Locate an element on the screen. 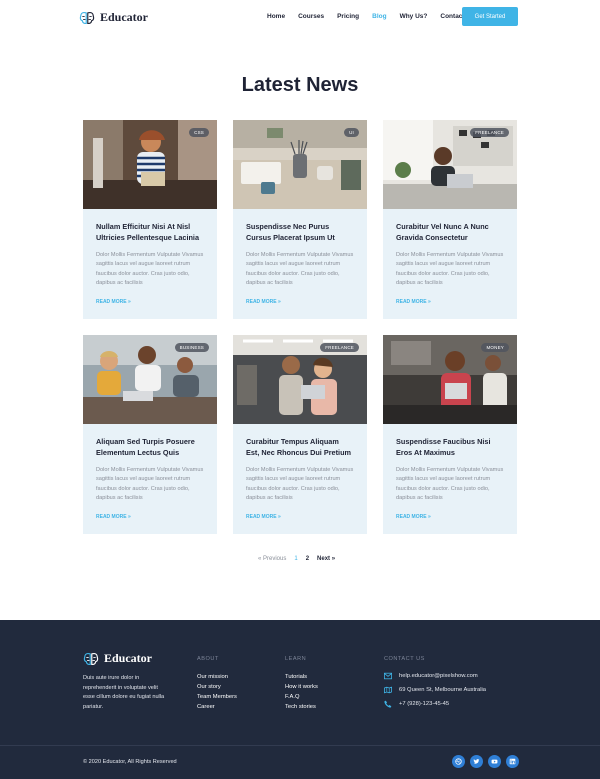 The height and width of the screenshot is (779, 600). post-category-tag: MONEY is located at coordinates (495, 347).